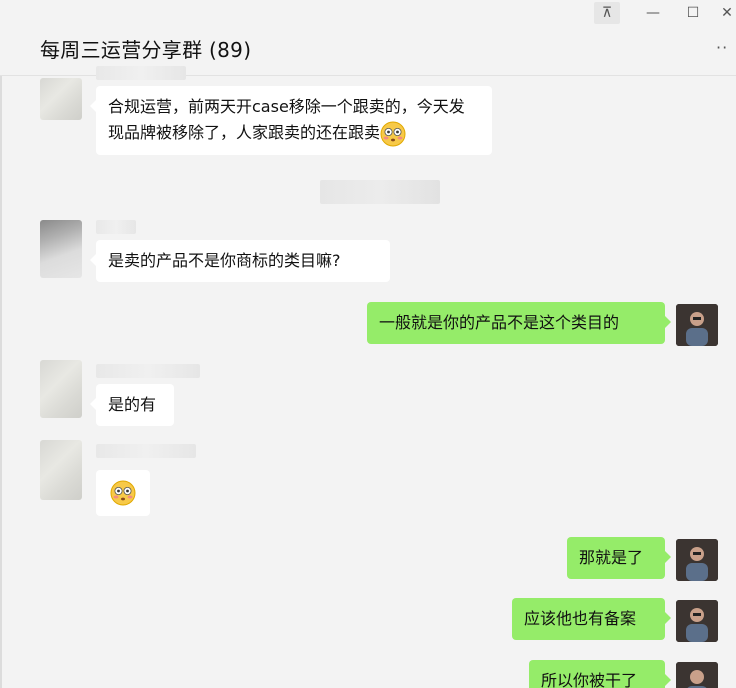 This screenshot has height=688, width=736. I want to click on more-options-icon: ··, so click(722, 47).